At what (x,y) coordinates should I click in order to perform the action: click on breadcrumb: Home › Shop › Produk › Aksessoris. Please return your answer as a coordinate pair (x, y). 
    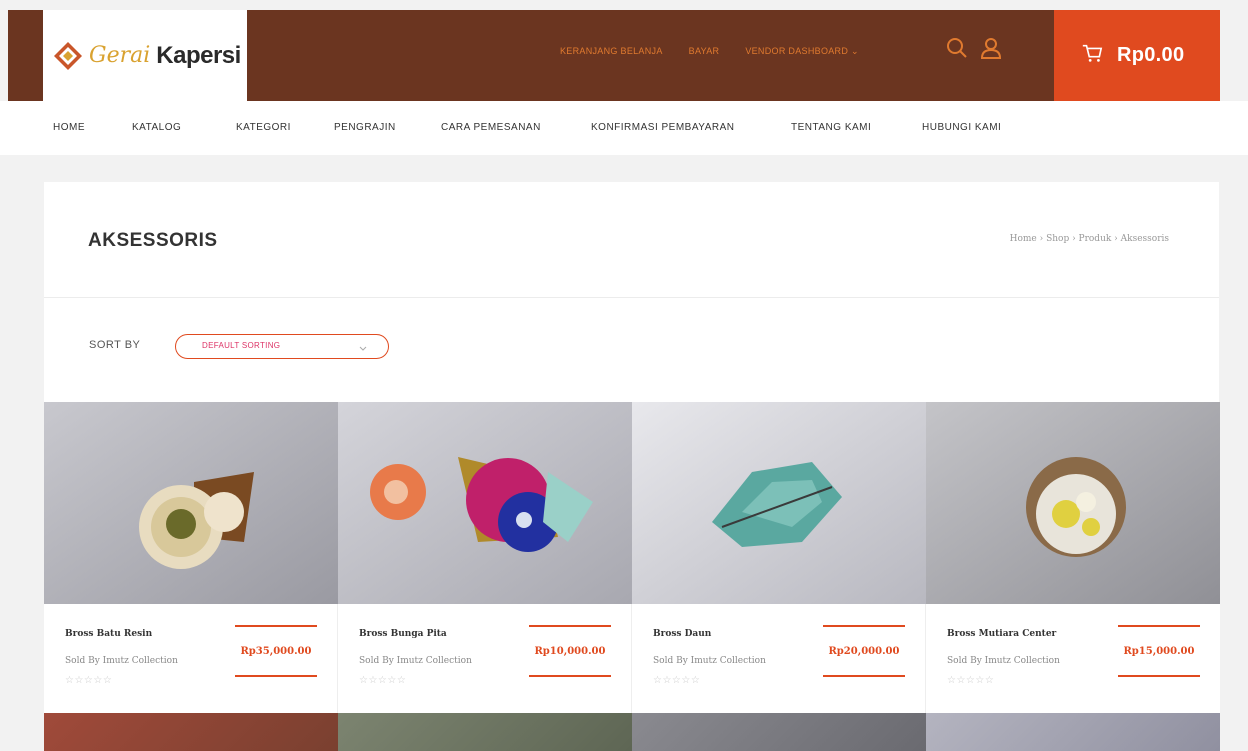
    Looking at the image, I should click on (1089, 239).